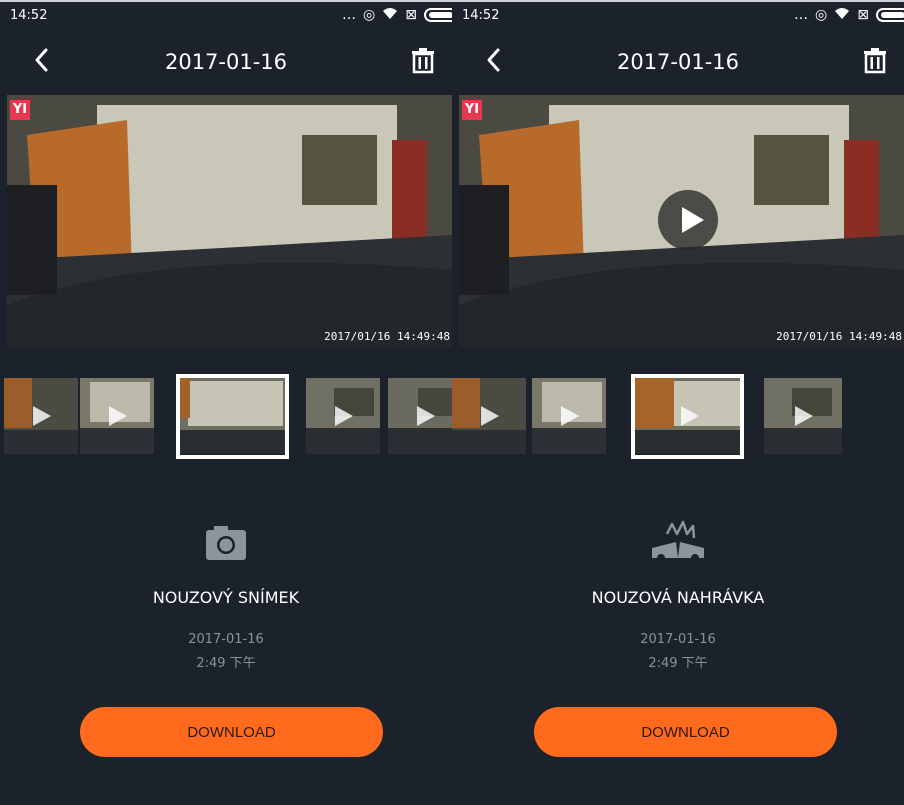  I want to click on camera-icon, so click(226, 545).